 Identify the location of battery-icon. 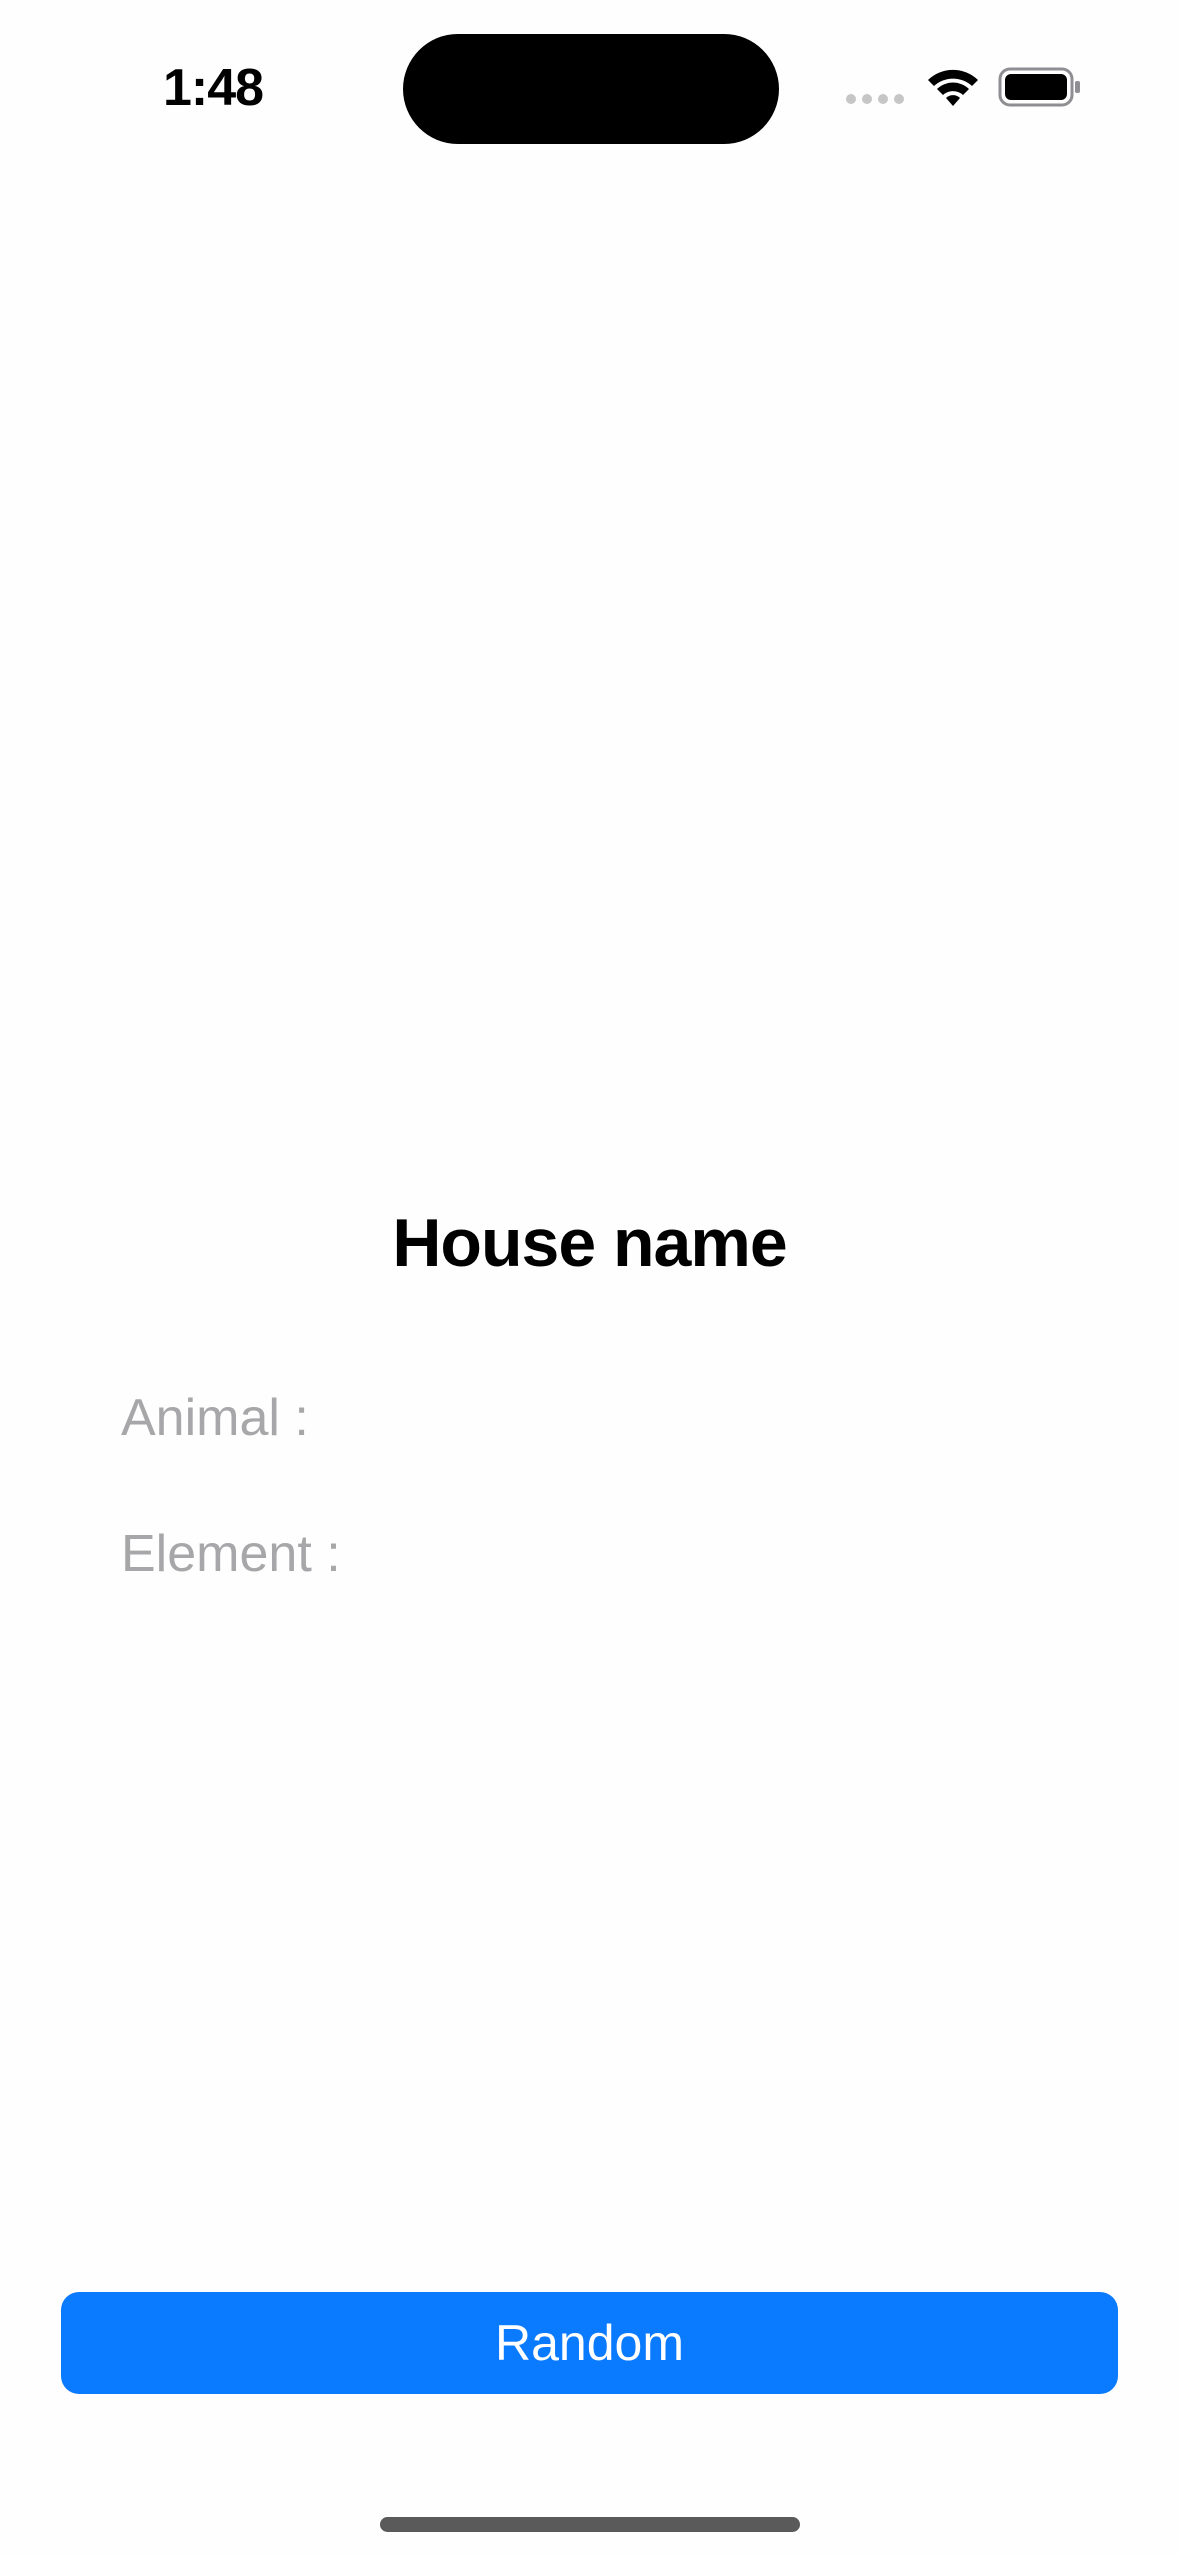
(1039, 87).